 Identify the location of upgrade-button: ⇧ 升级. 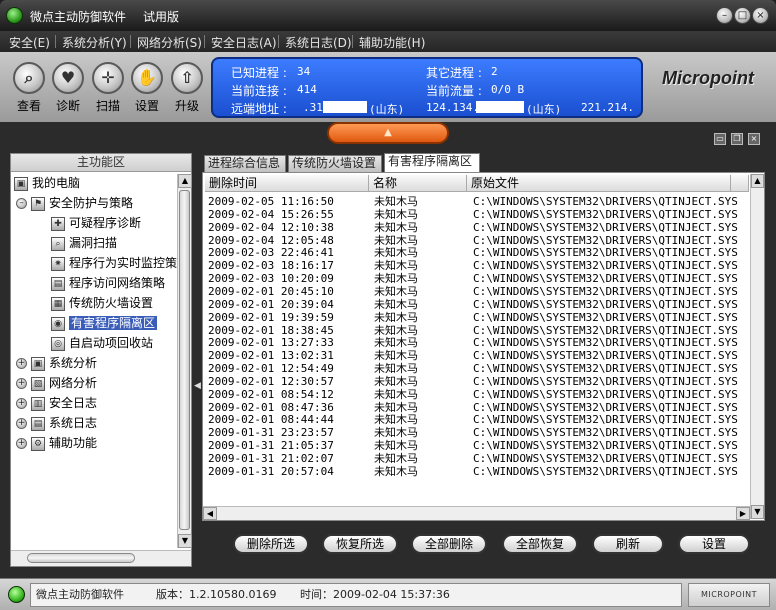
(187, 88).